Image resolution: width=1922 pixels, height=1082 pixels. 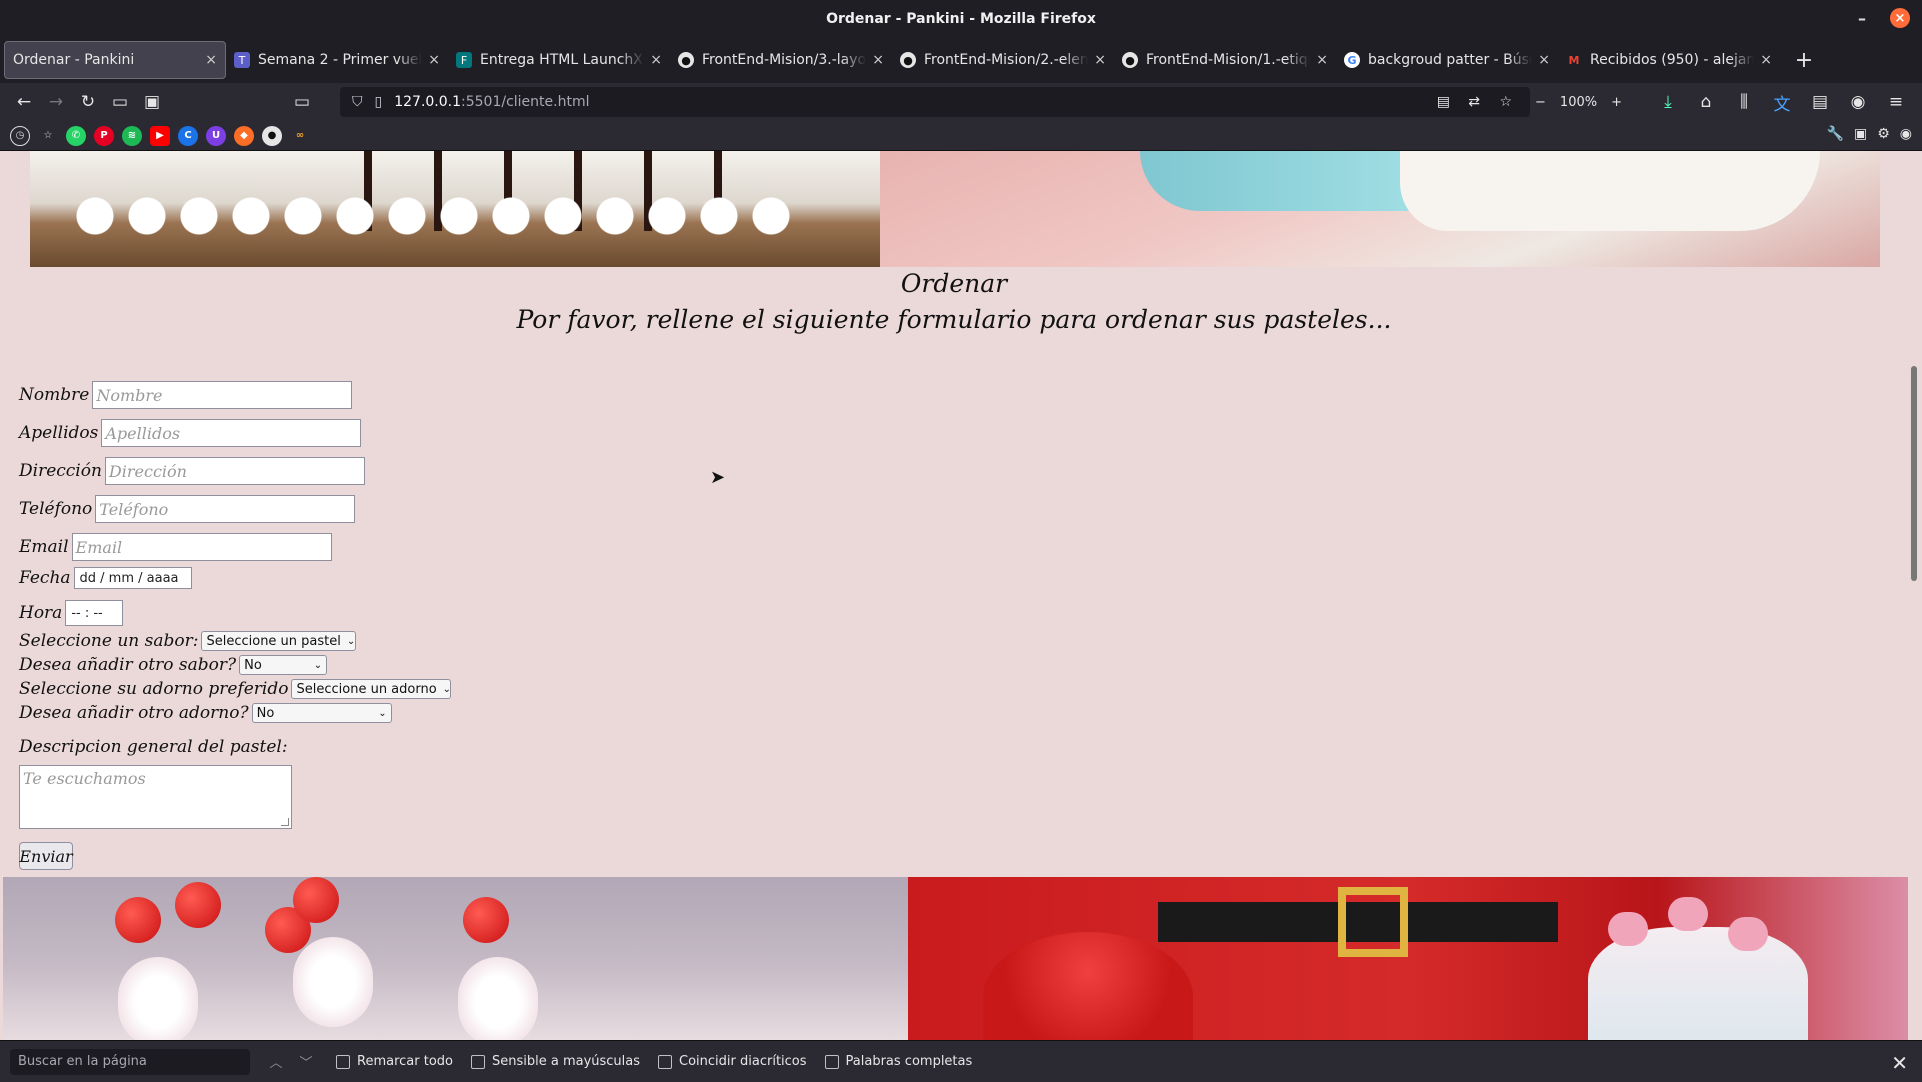 What do you see at coordinates (382, 713) in the screenshot?
I see `chevron-down-icon: ⌄` at bounding box center [382, 713].